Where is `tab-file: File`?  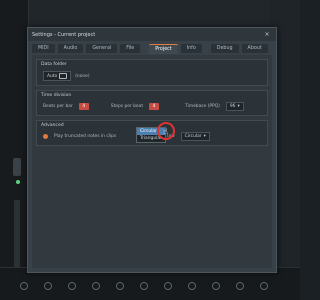
tab-file: File is located at coordinates (130, 48).